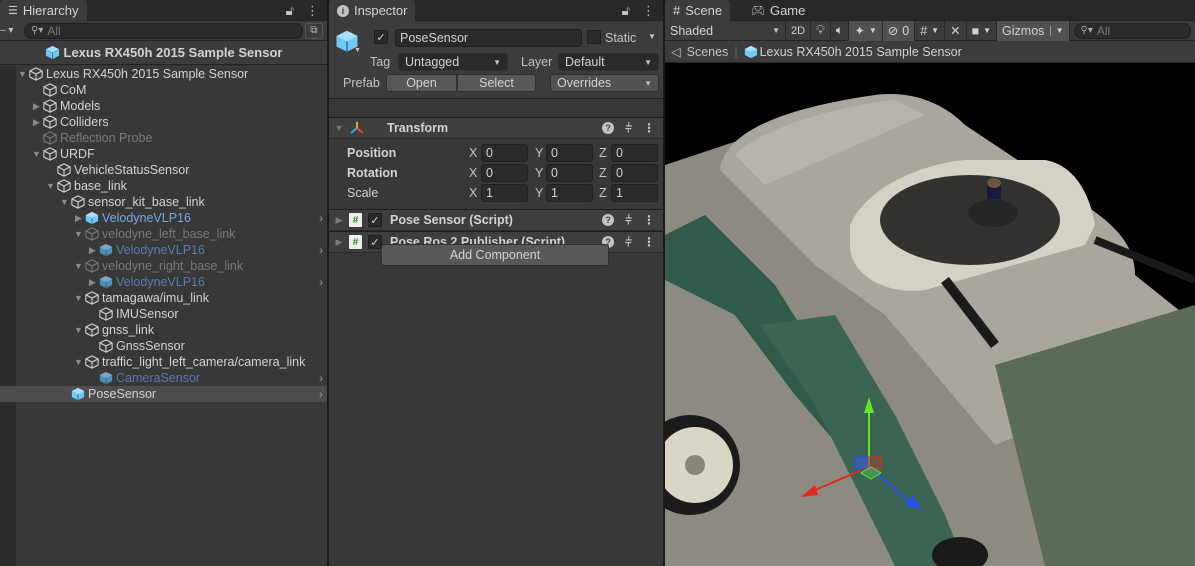 Image resolution: width=1195 pixels, height=566 pixels. I want to click on rotation-x-field: 0, so click(504, 173).